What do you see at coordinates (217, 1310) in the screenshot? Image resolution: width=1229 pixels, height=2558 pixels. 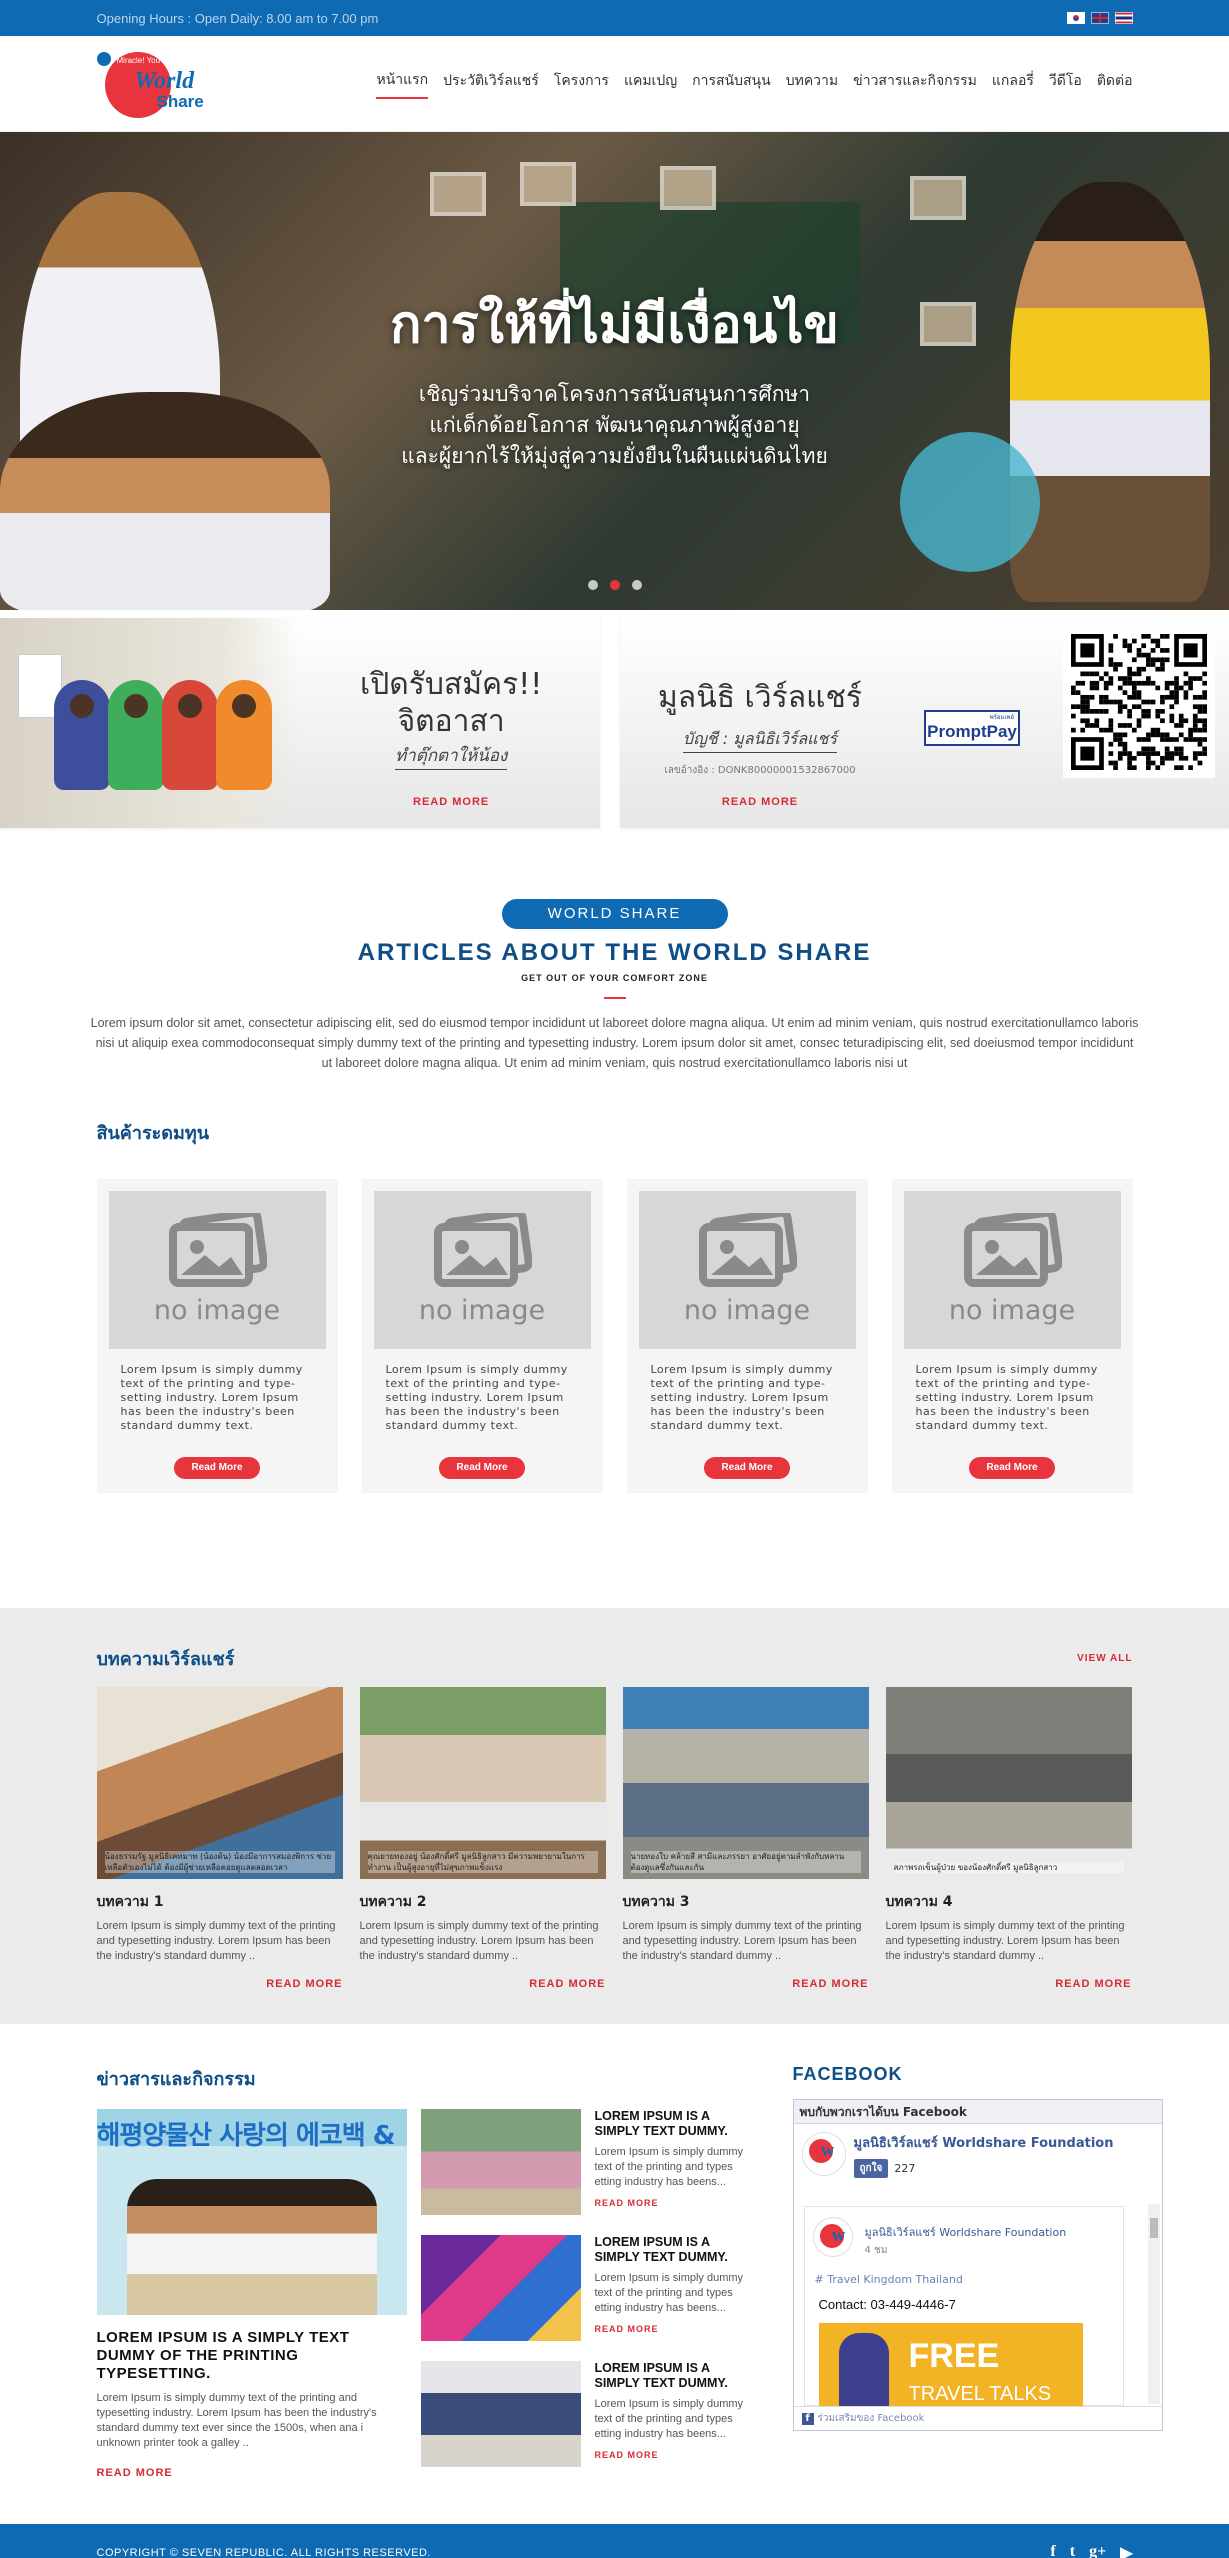 I see `no-image-text: no image` at bounding box center [217, 1310].